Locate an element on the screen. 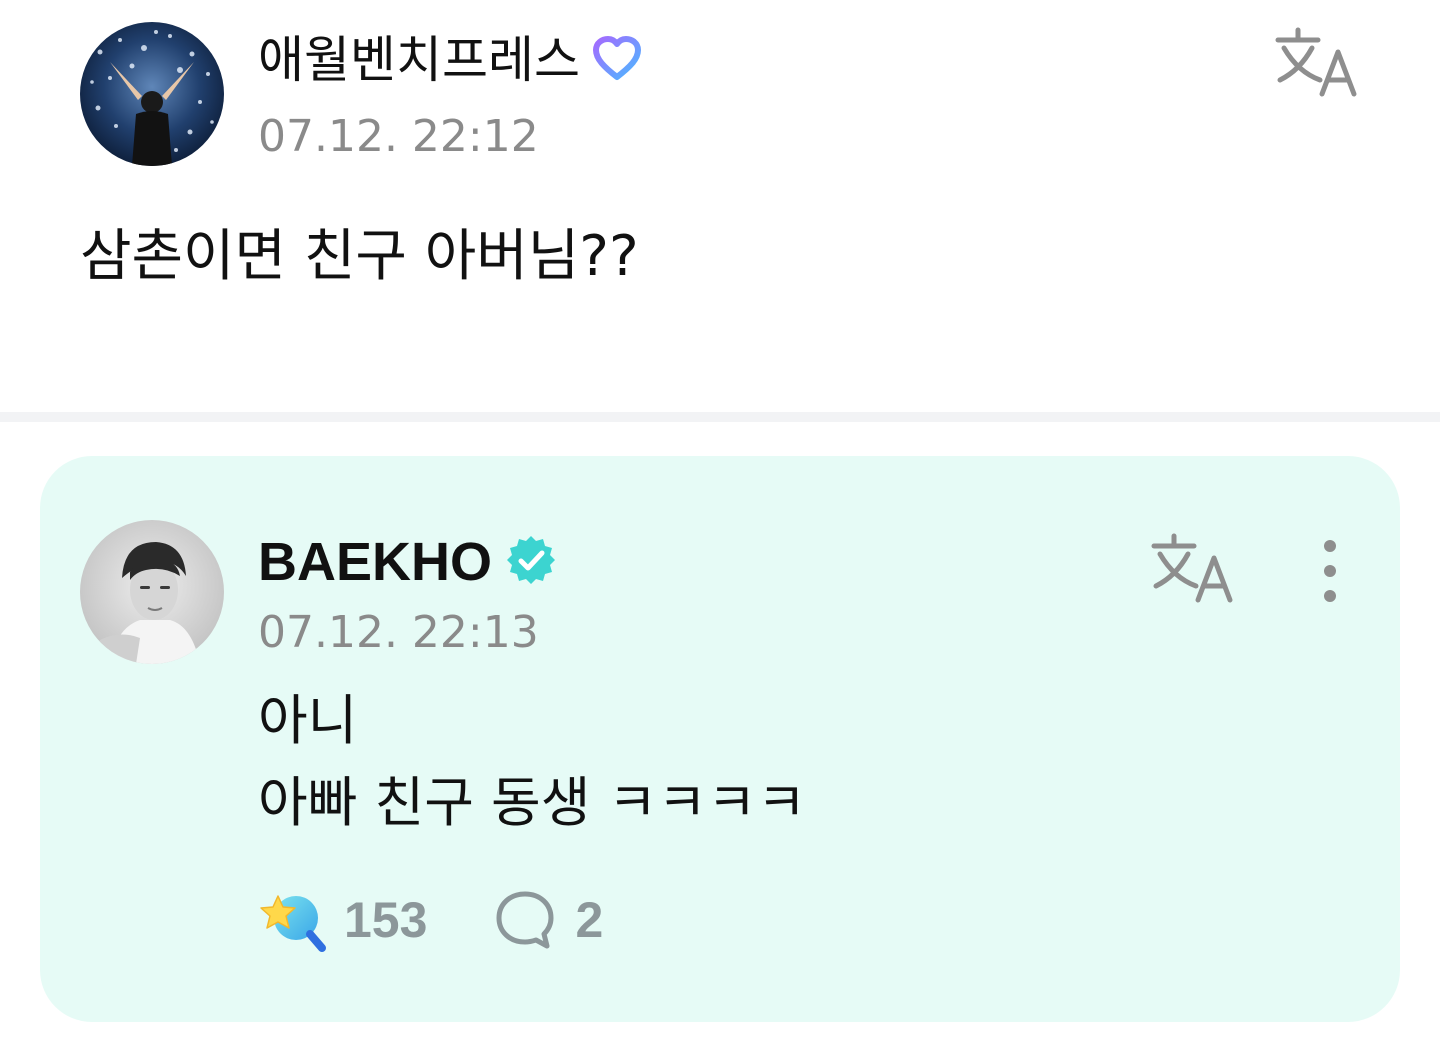 The height and width of the screenshot is (1049, 1440). fan-avatar is located at coordinates (152, 94).